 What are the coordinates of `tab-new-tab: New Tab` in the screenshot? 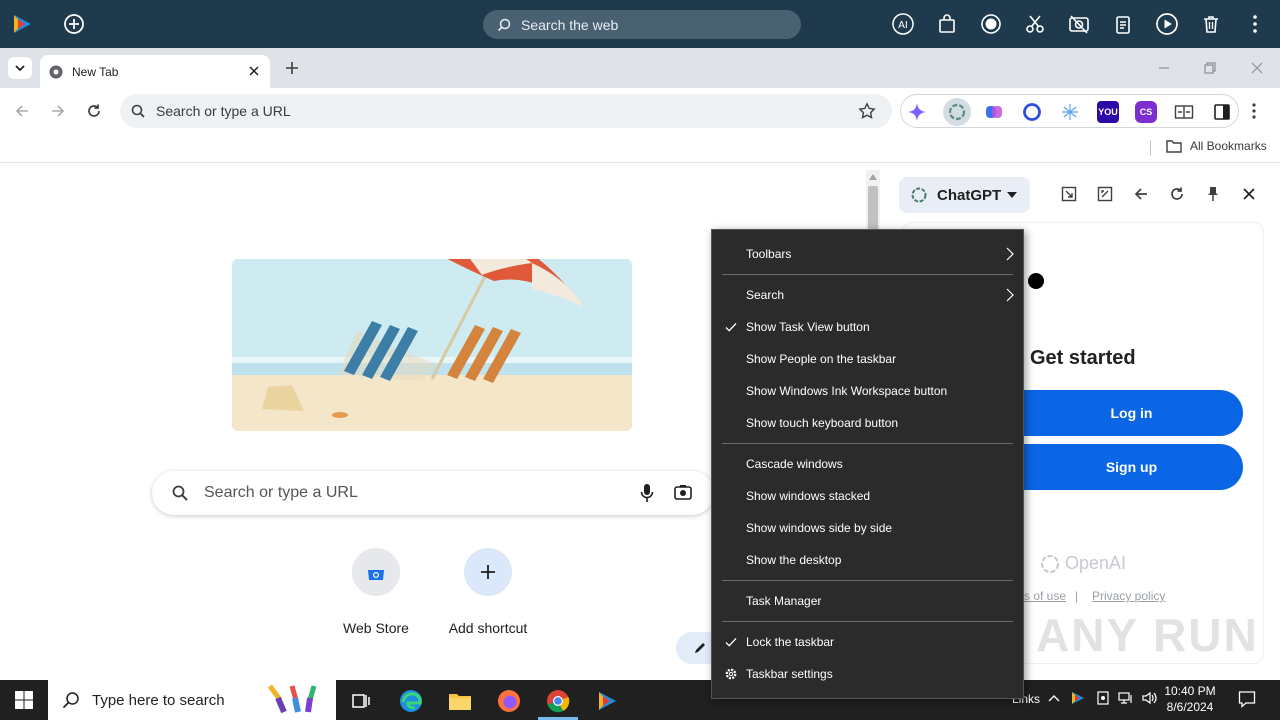 It's located at (155, 71).